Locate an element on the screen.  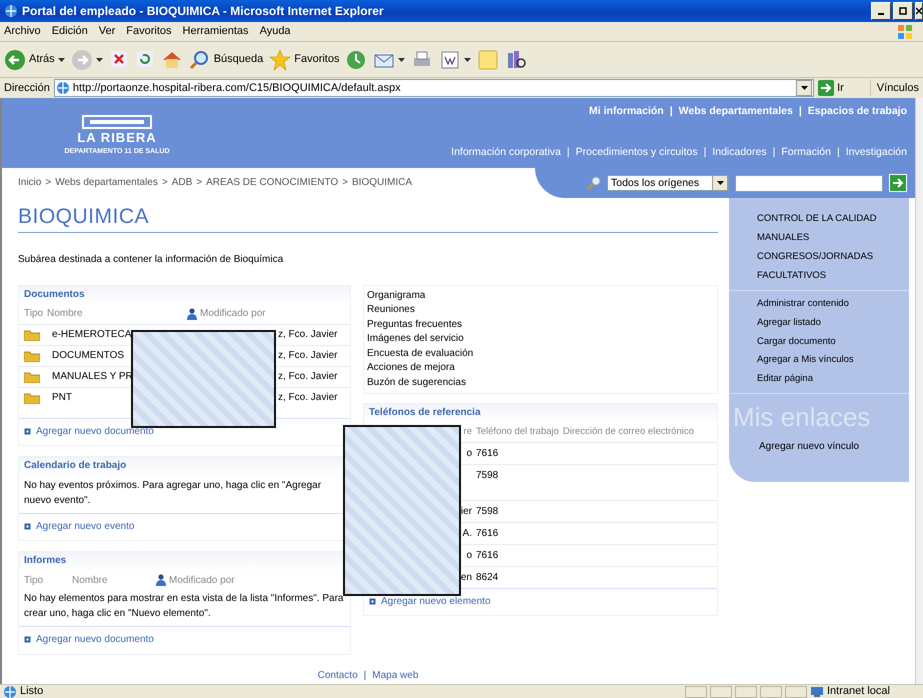
close-icon is located at coordinates (919, 11).